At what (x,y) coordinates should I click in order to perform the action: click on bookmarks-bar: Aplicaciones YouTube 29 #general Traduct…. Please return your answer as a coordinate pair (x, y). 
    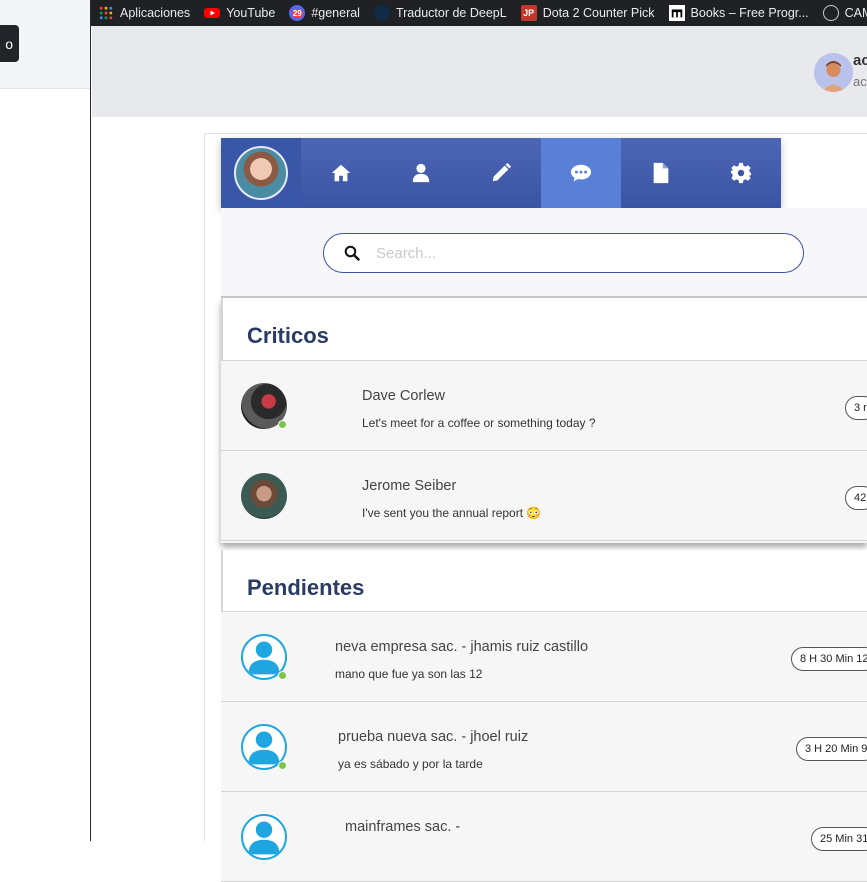
    Looking at the image, I should click on (479, 13).